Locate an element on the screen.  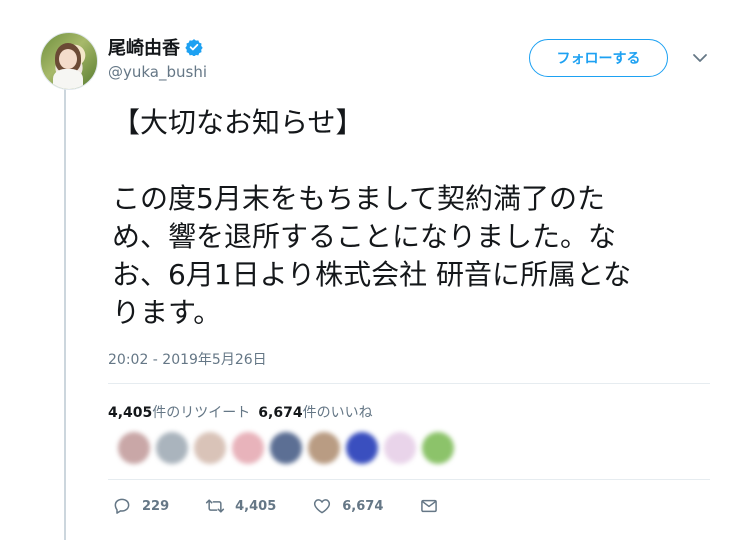
follow-button: フォローする is located at coordinates (598, 58).